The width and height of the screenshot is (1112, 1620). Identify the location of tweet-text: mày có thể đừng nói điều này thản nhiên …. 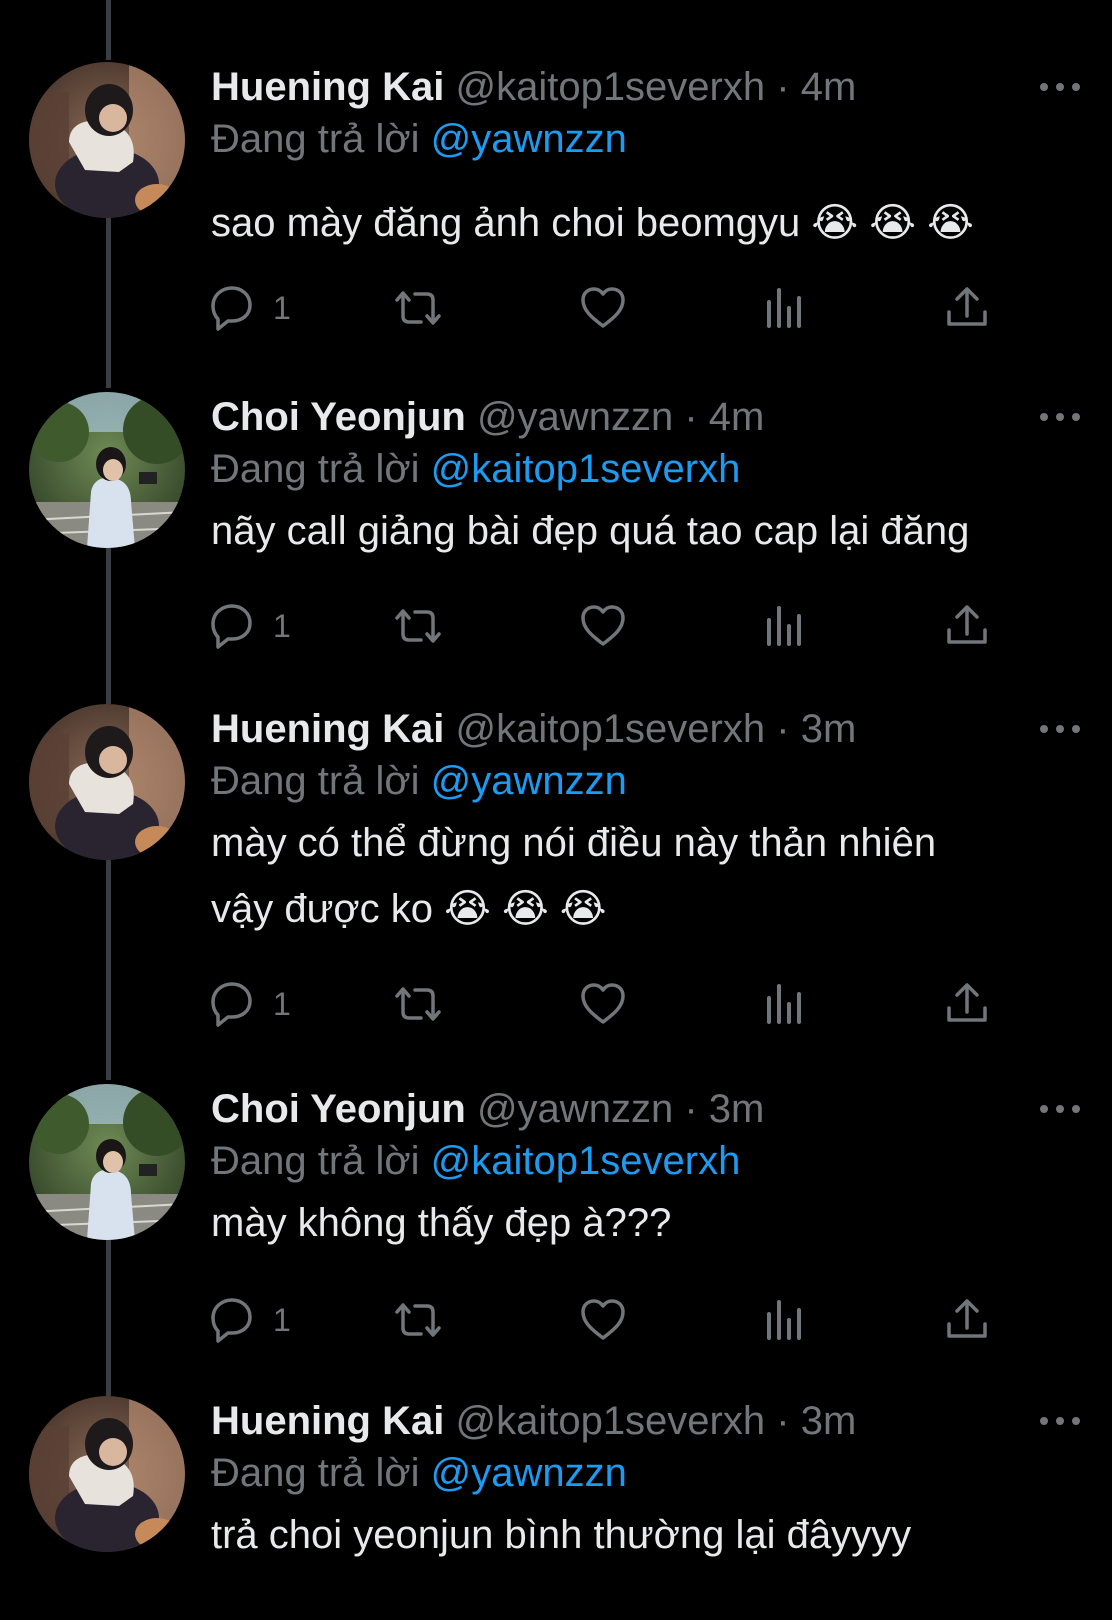
(641, 876).